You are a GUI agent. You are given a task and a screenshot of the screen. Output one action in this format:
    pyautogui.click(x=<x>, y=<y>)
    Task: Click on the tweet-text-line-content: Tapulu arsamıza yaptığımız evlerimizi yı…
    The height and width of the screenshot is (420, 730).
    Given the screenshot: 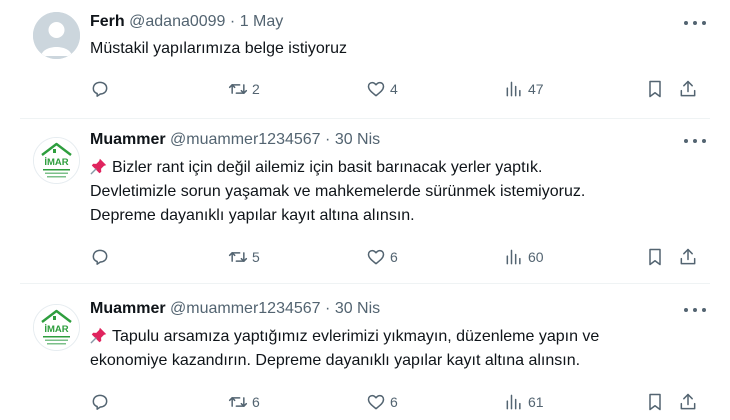 What is the action you would take?
    pyautogui.click(x=356, y=336)
    